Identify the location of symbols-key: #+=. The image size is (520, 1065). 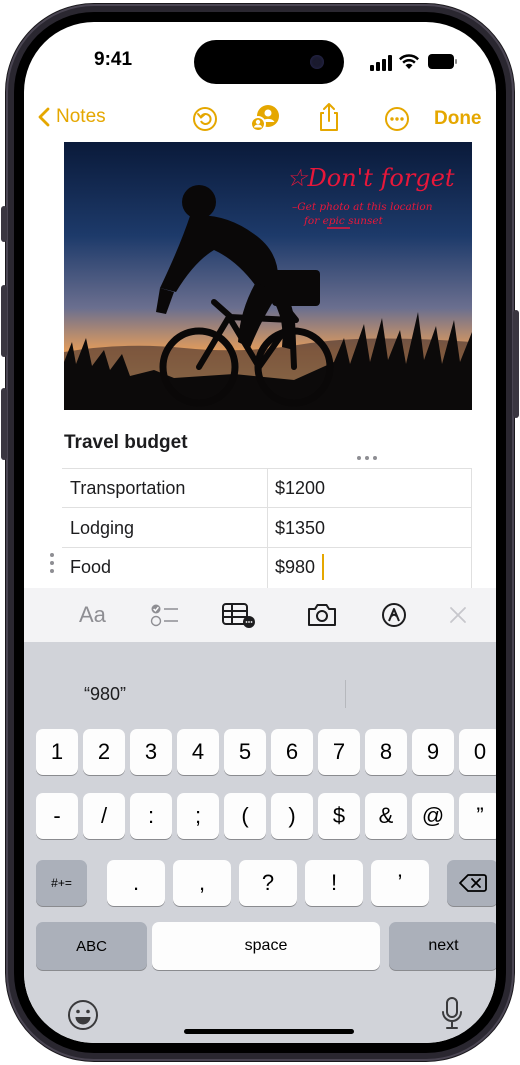
(61, 883).